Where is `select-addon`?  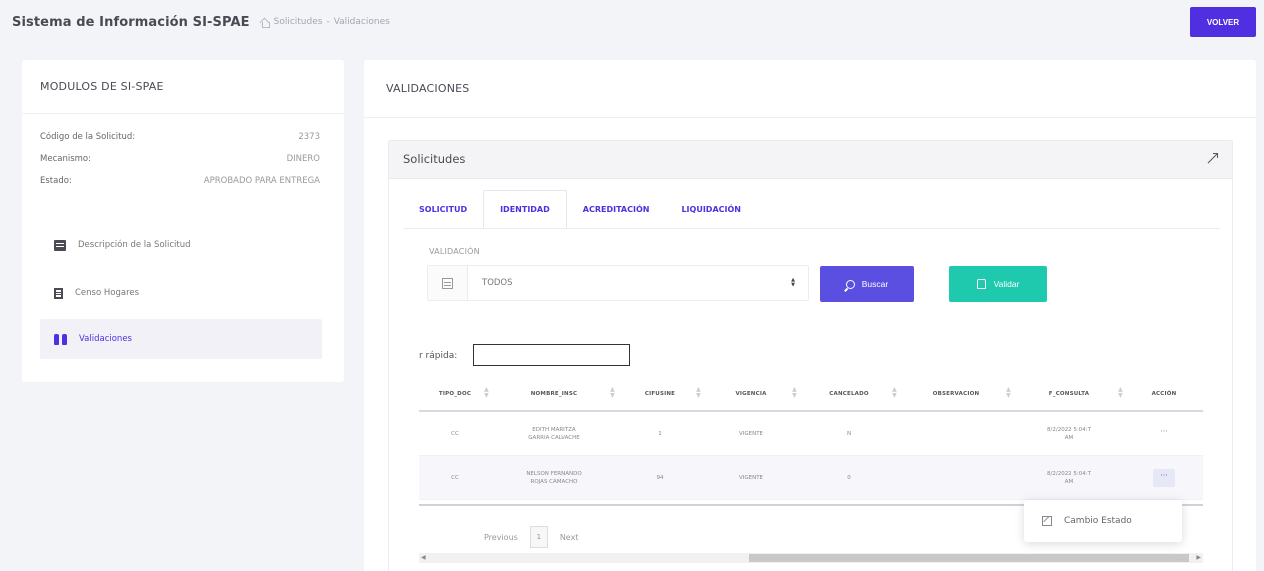 select-addon is located at coordinates (448, 283).